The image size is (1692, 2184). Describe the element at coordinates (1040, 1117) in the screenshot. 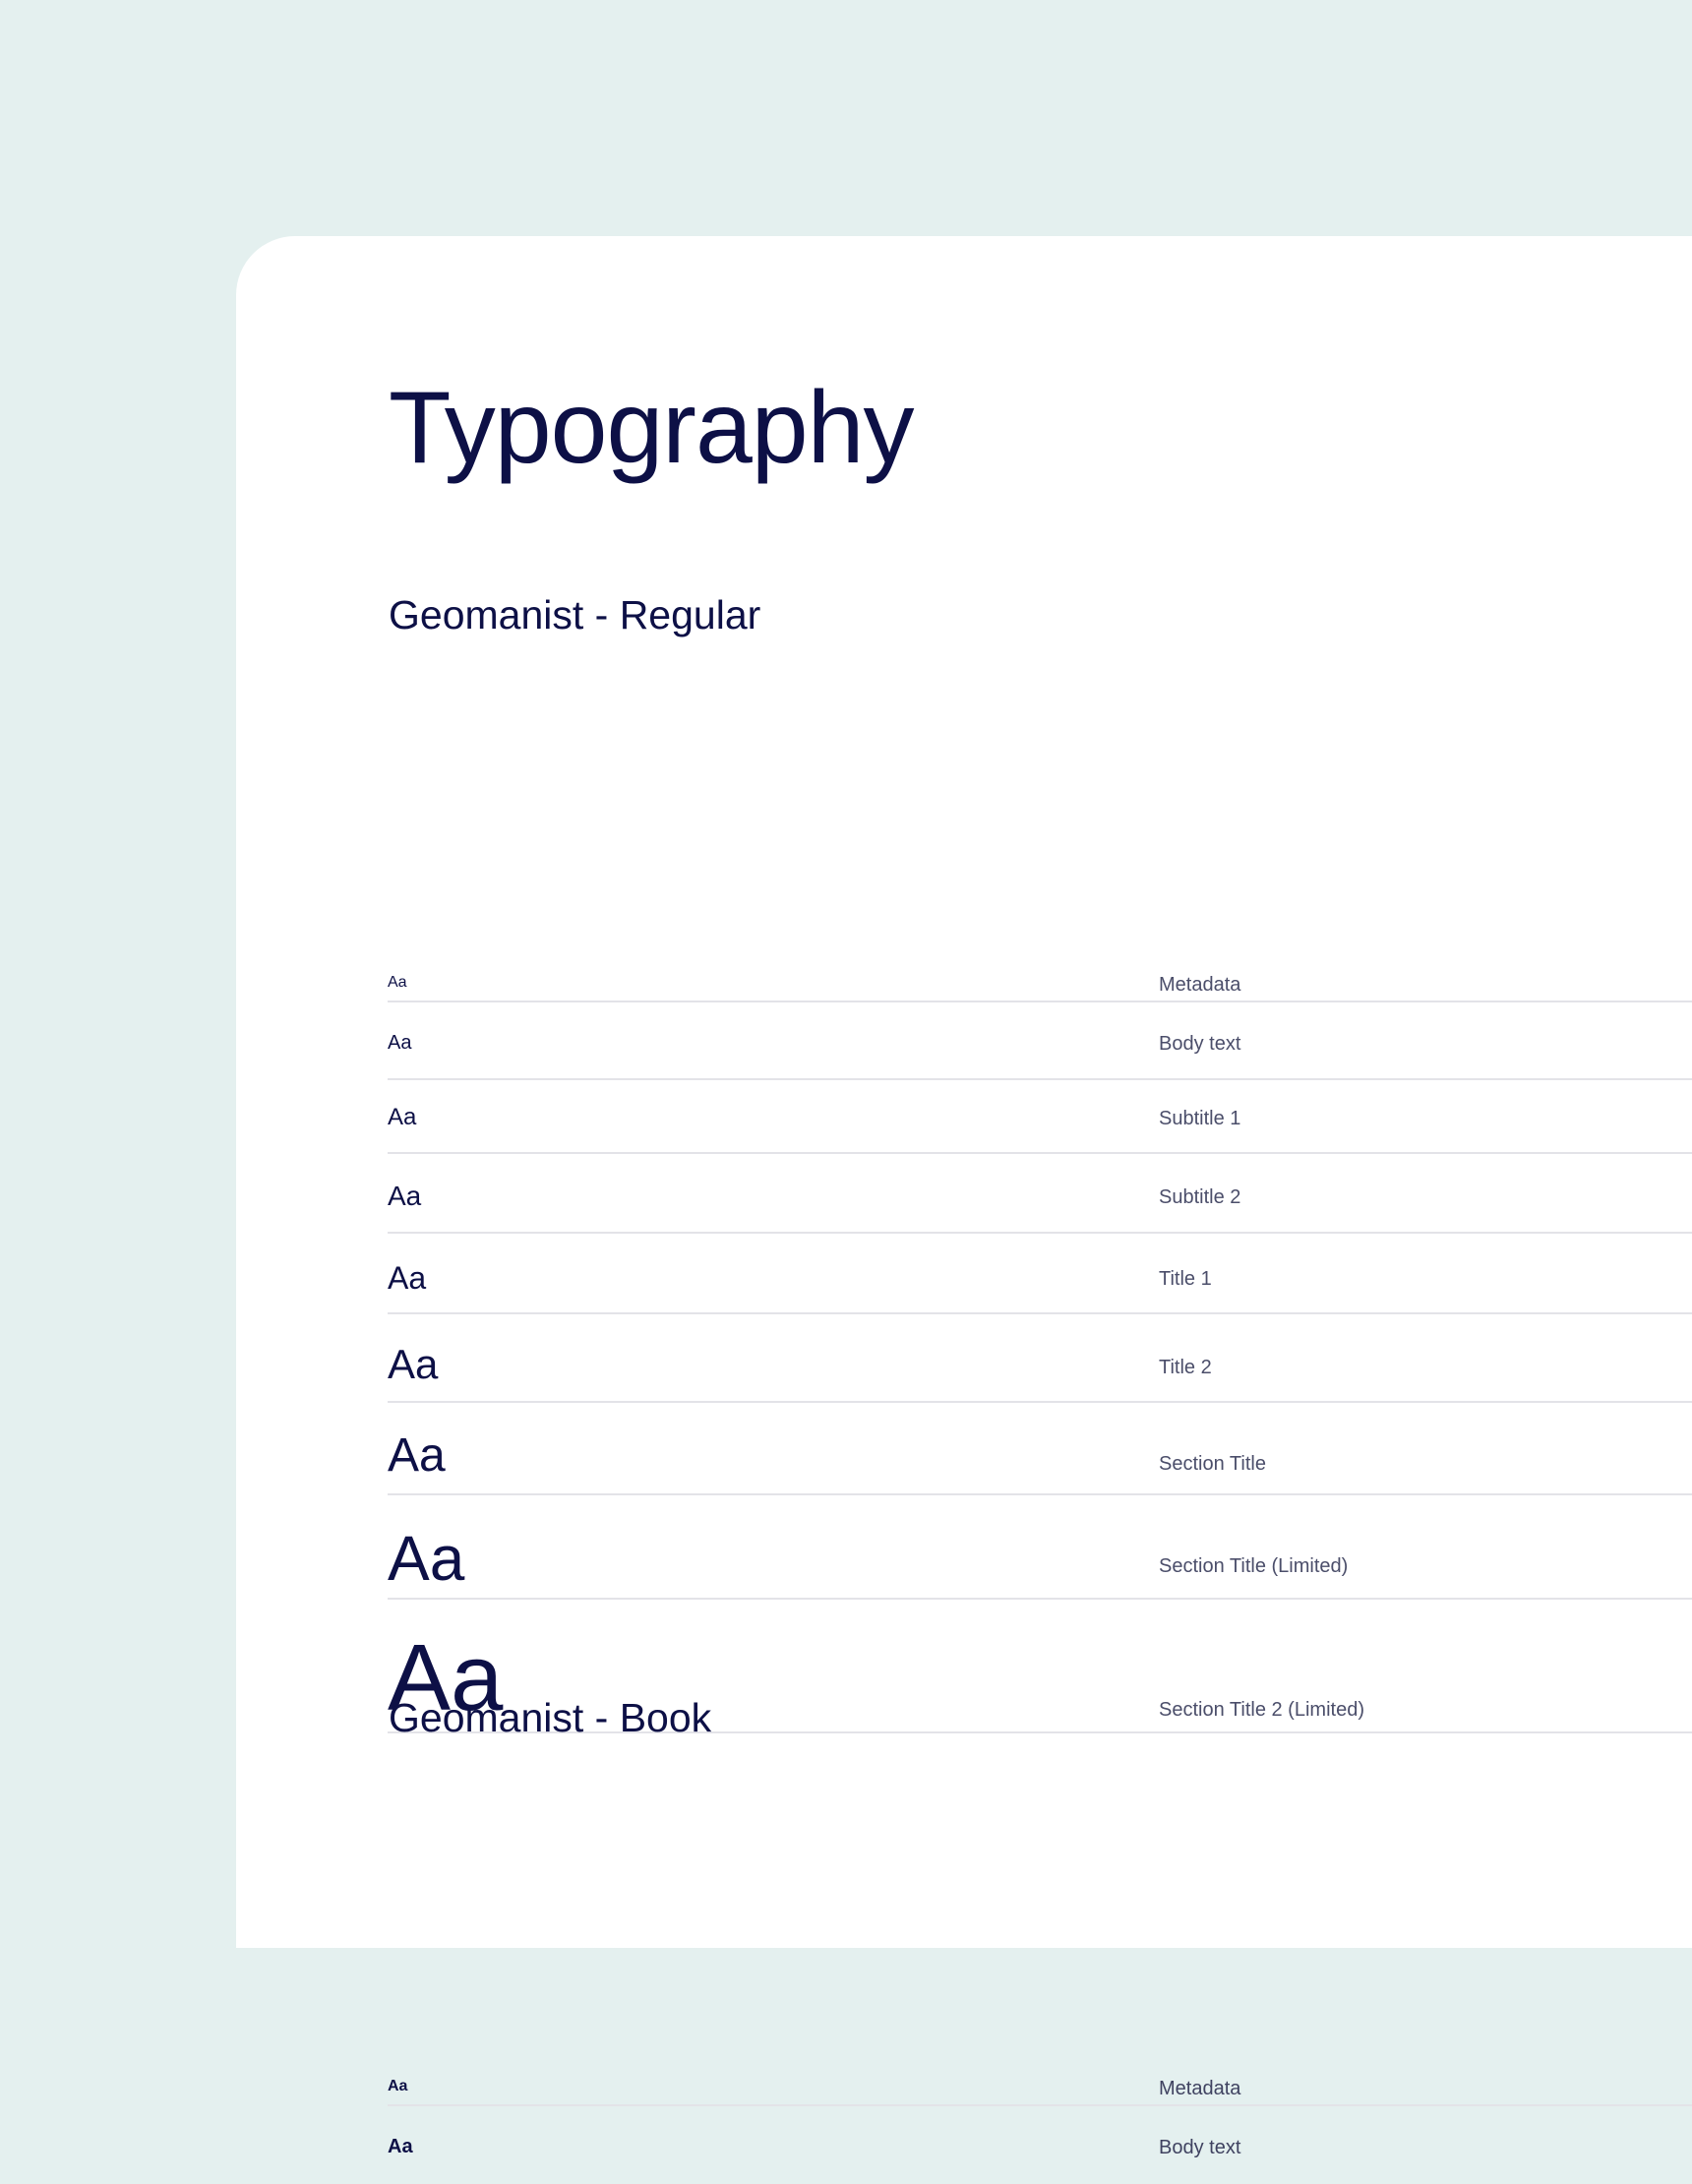

I see `type-row-subtitle-1: Aa Subtitle 1` at that location.